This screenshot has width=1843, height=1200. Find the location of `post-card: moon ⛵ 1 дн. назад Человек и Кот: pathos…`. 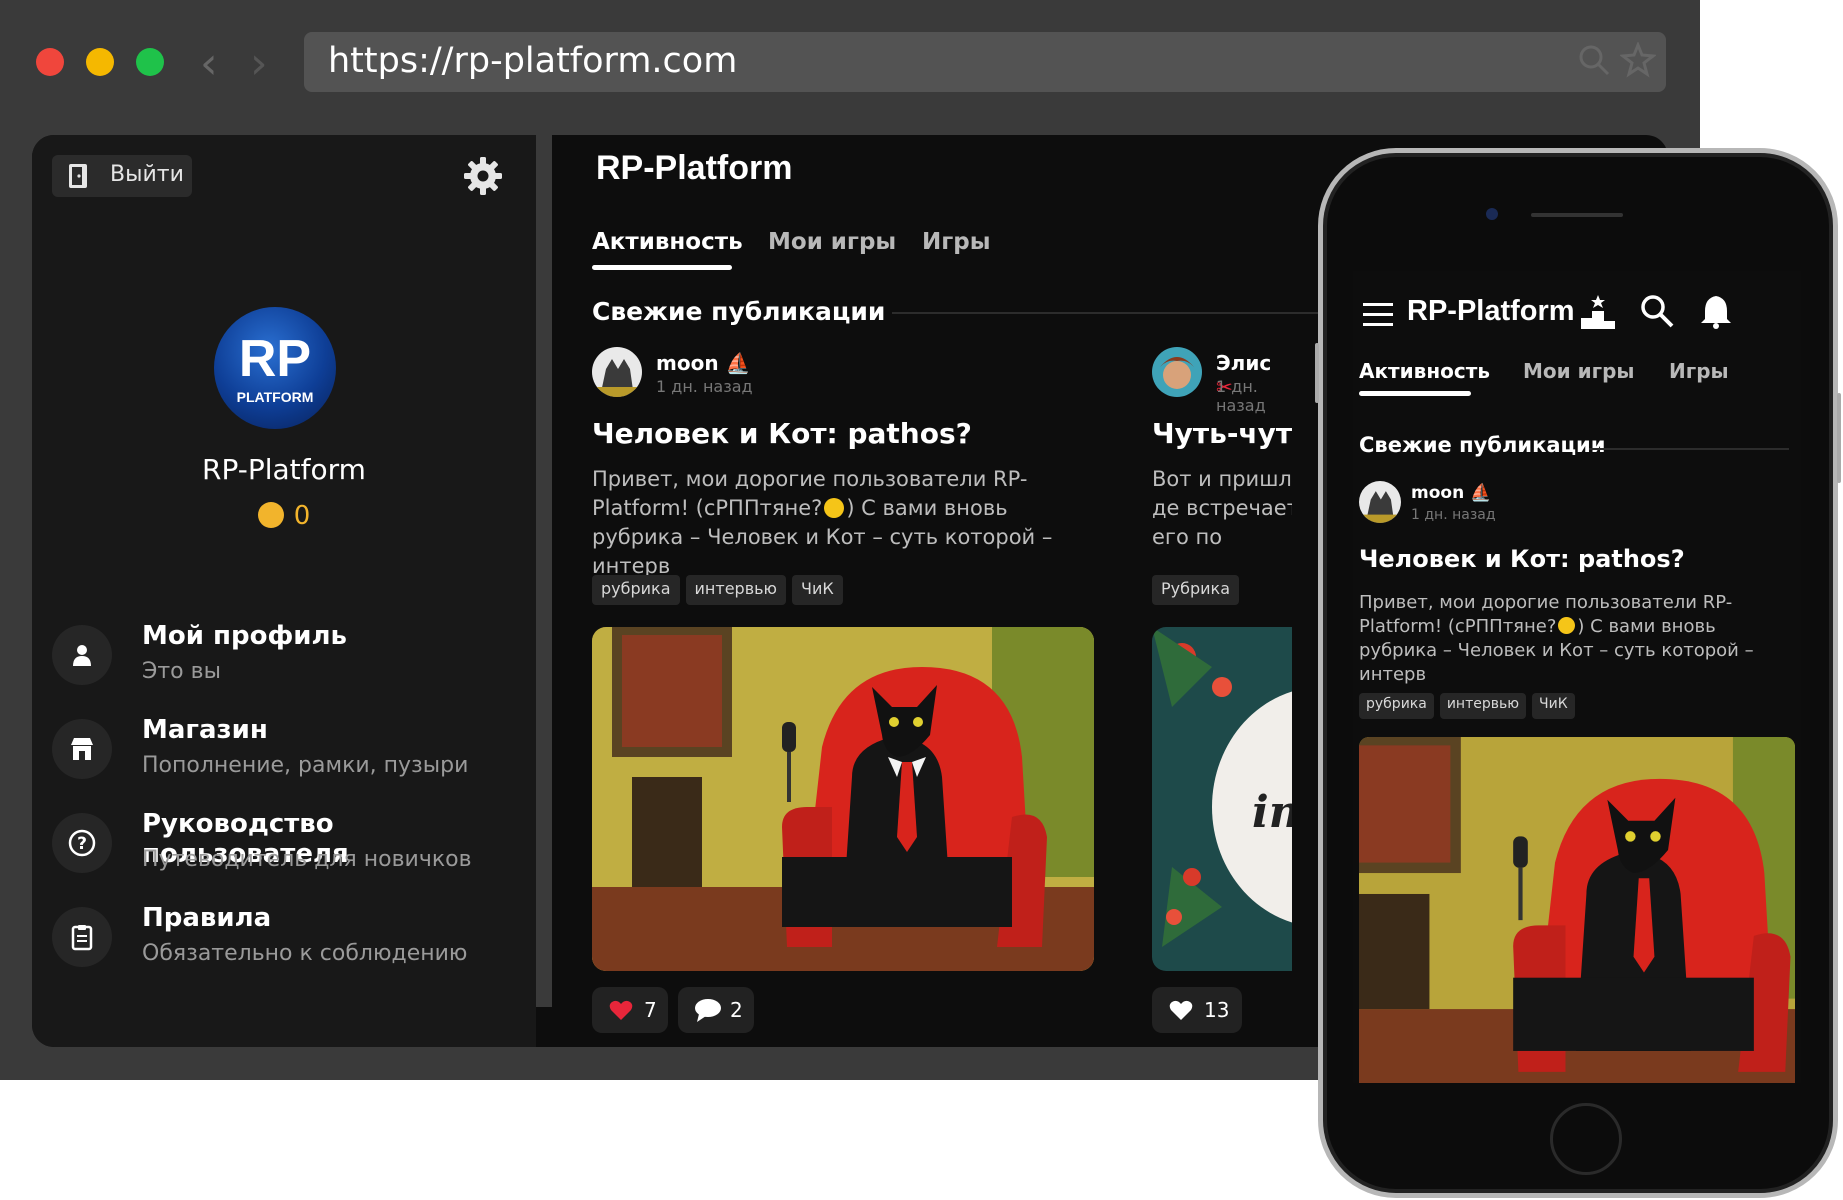

post-card: moon ⛵ 1 дн. назад Человек и Кот: pathos… is located at coordinates (1577, 782).